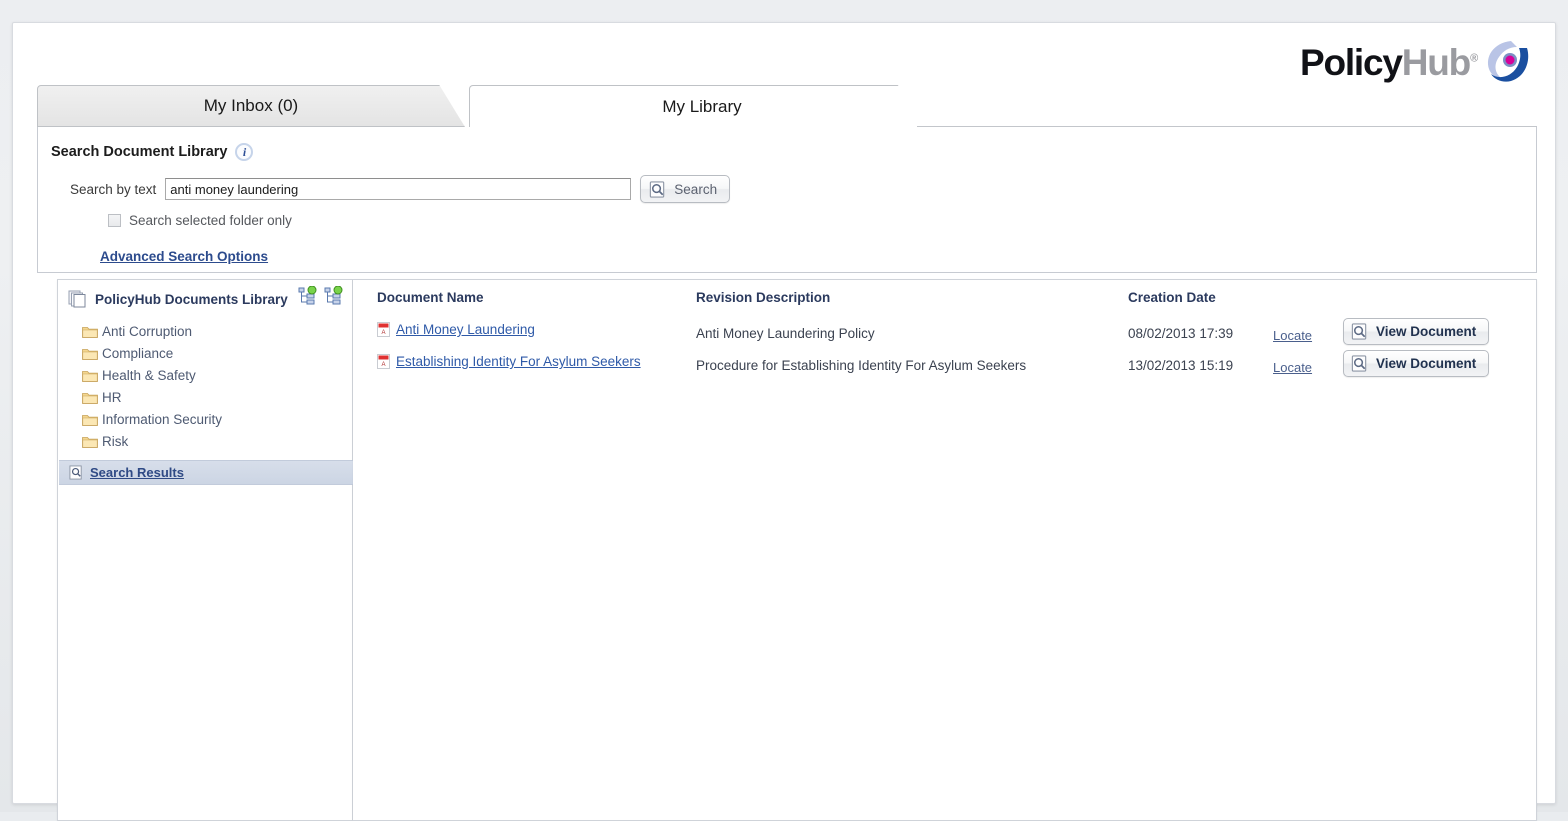  Describe the element at coordinates (1181, 365) in the screenshot. I see `result-creation-date: 13/02/2013 15:19` at that location.